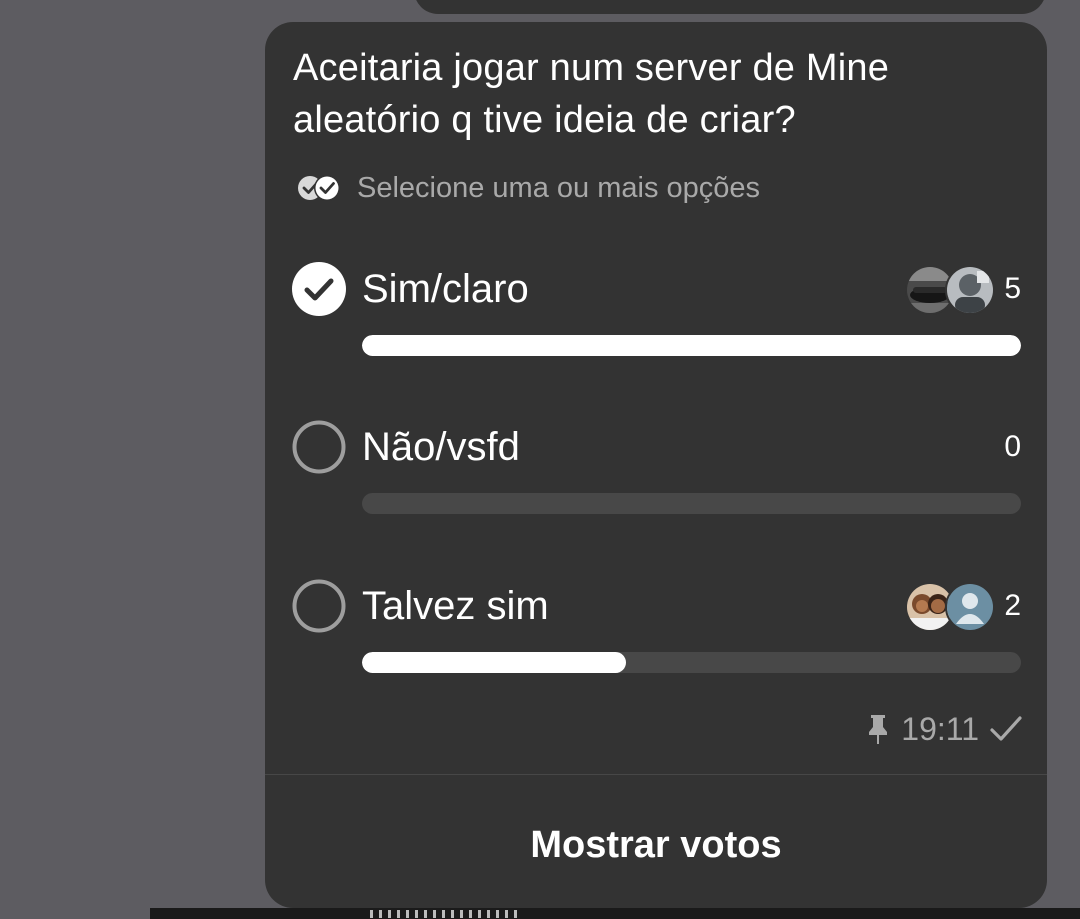  I want to click on avatar-grey-photo, so click(970, 290).